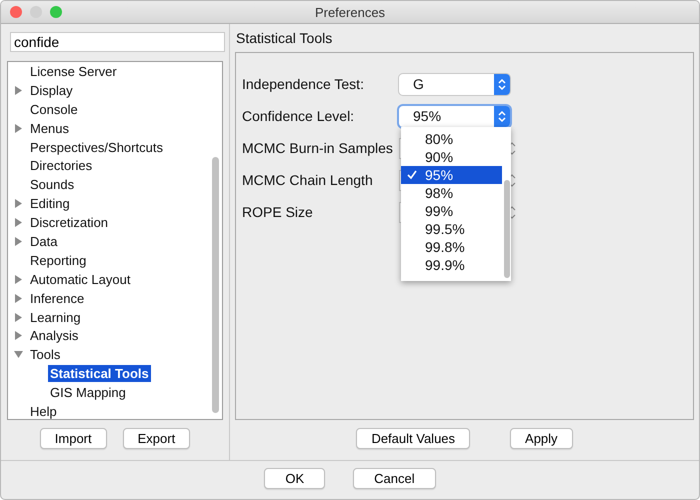  I want to click on tree-item: License Server, so click(73, 71).